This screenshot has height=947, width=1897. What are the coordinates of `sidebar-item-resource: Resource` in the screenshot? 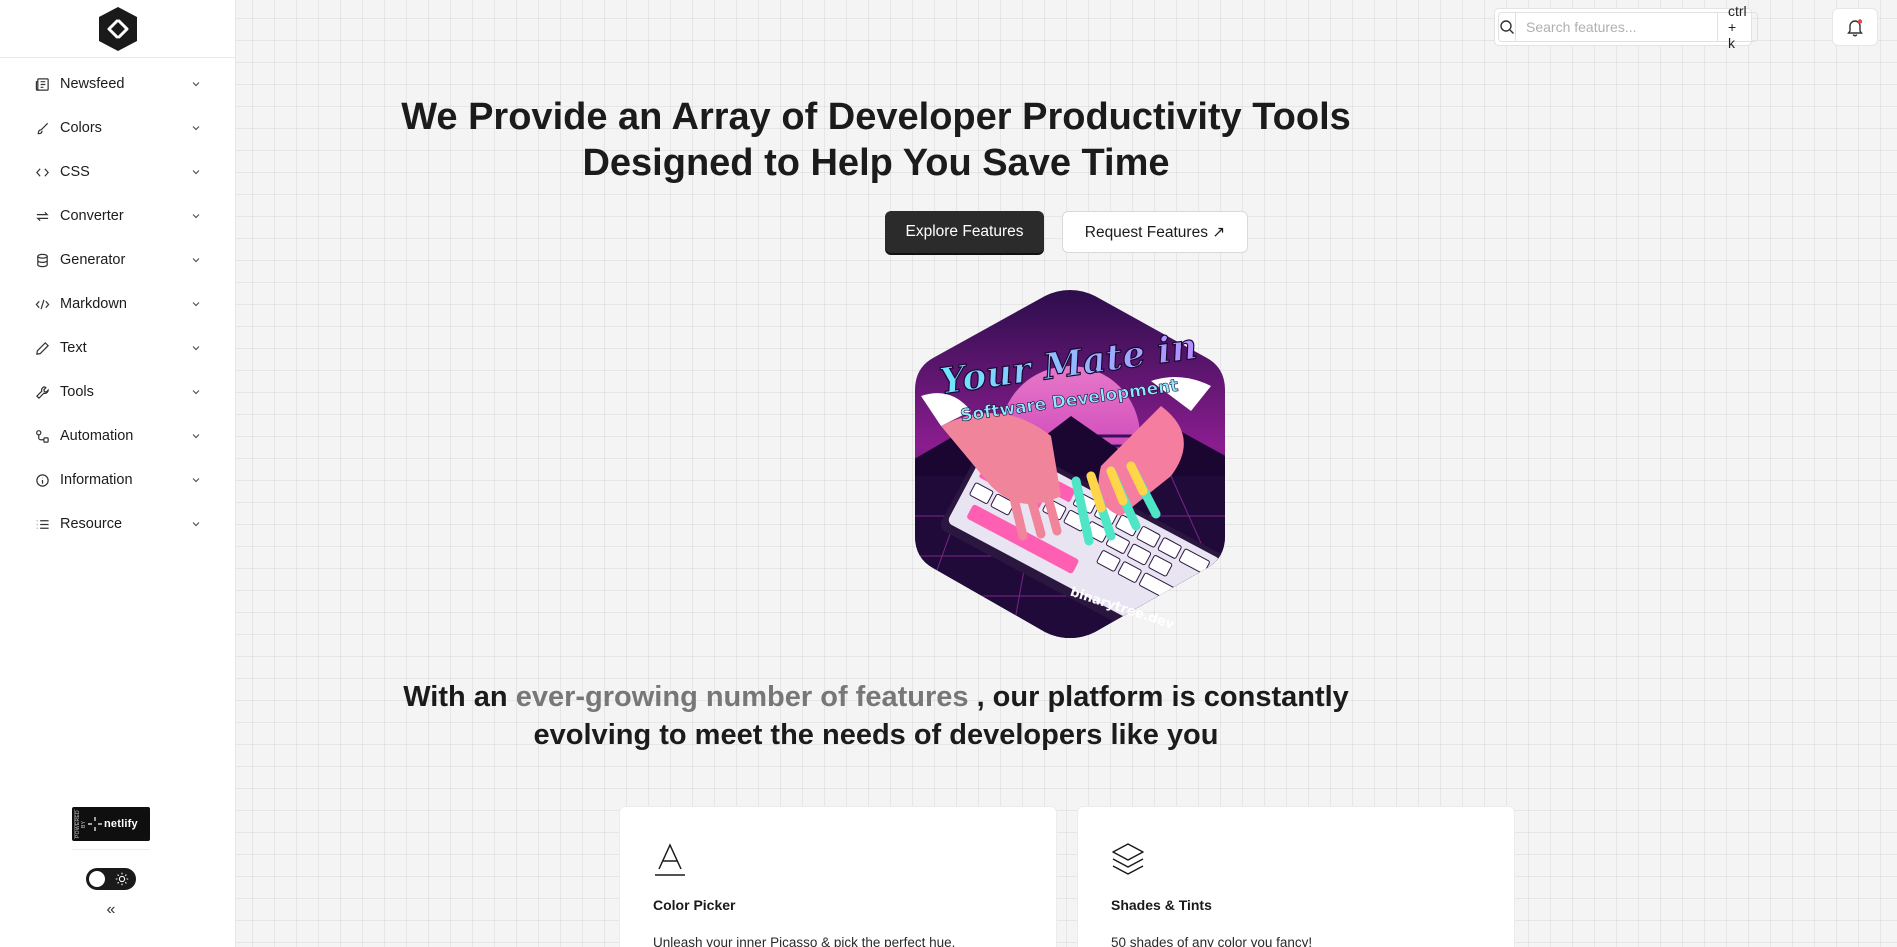 It's located at (117, 524).